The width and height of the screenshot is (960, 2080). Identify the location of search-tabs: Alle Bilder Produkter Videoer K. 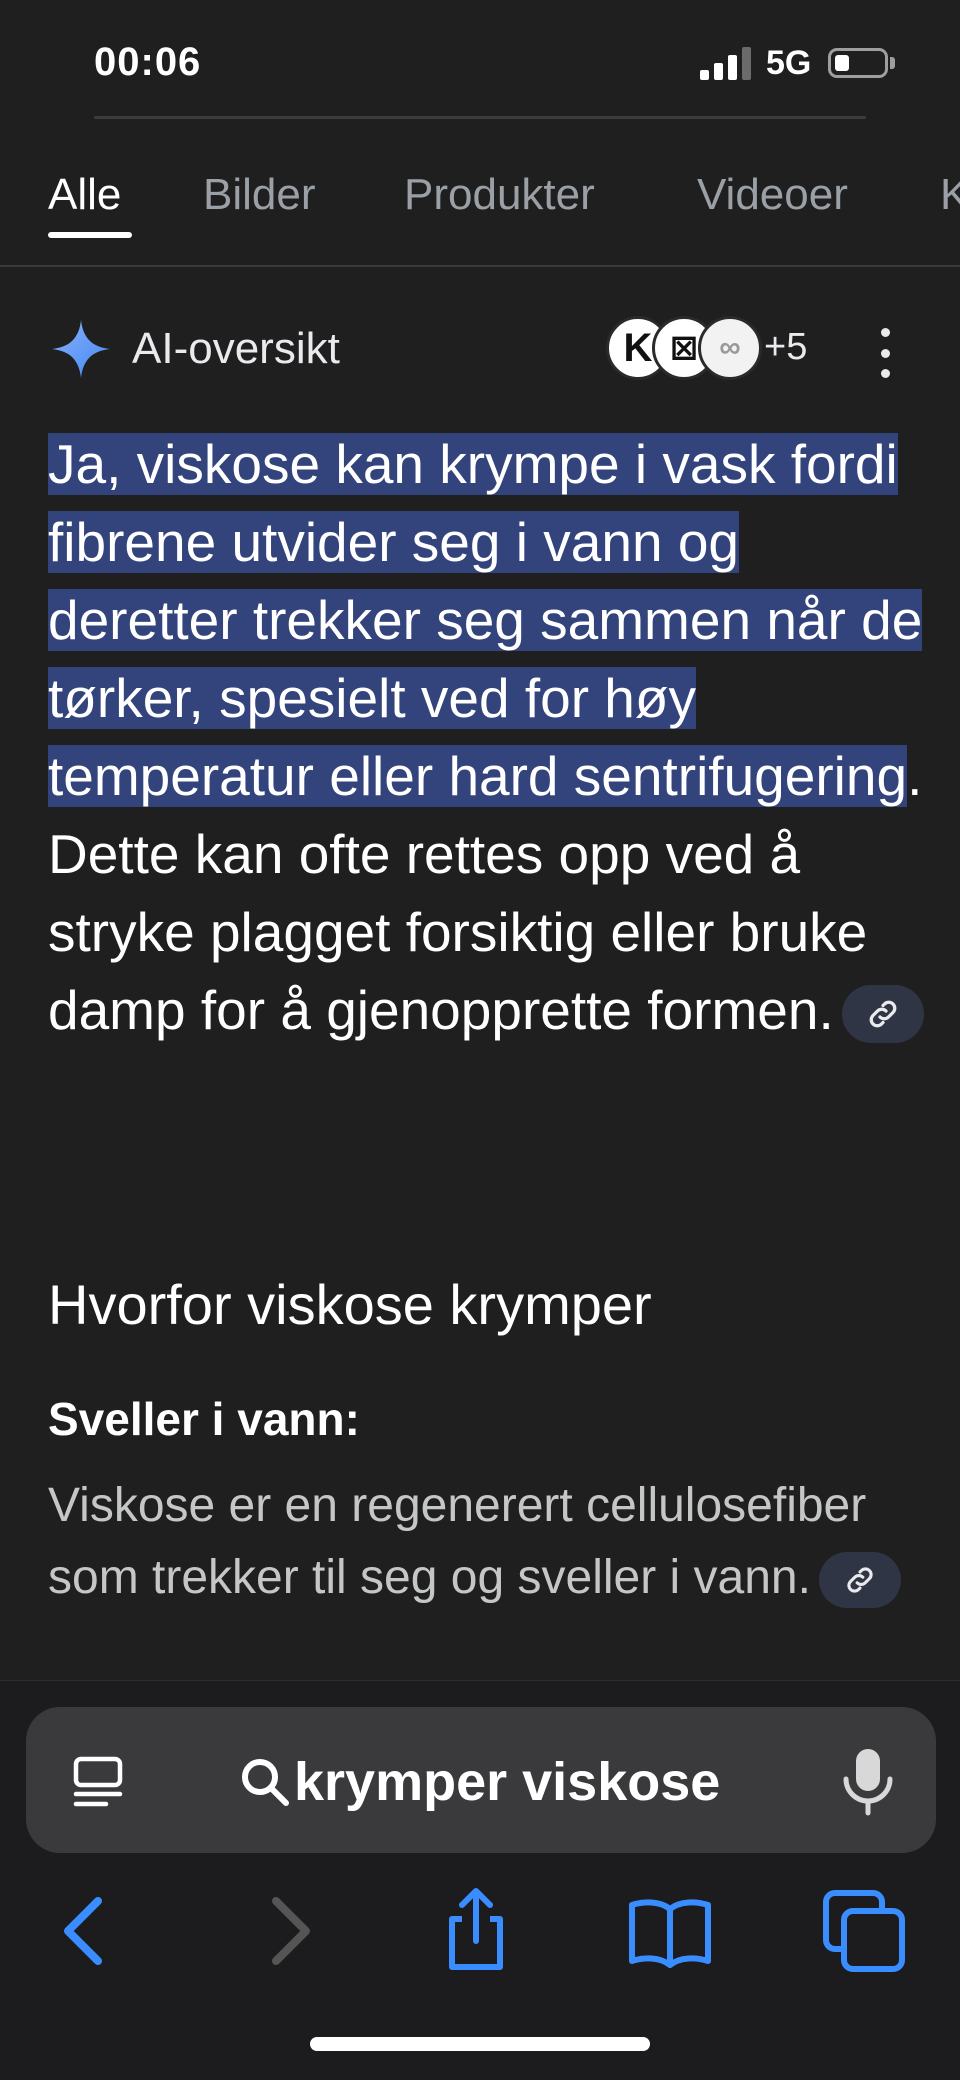
(480, 208).